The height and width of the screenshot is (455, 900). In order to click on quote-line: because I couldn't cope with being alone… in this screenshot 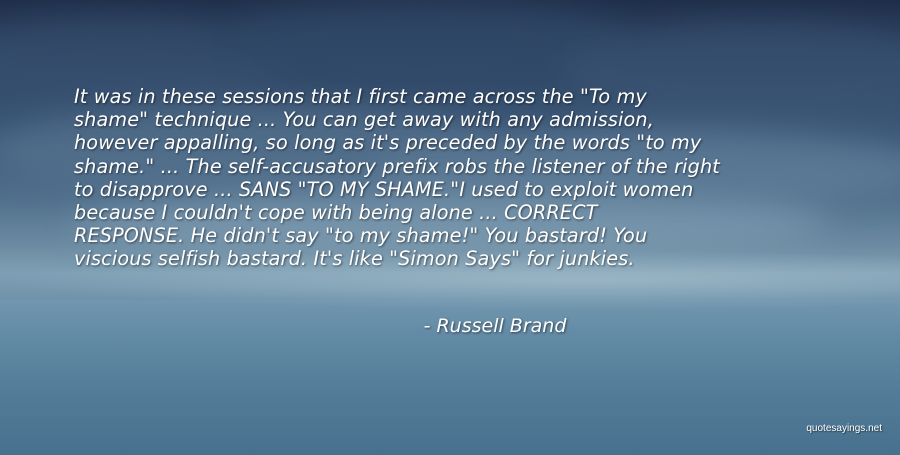, I will do `click(336, 213)`.